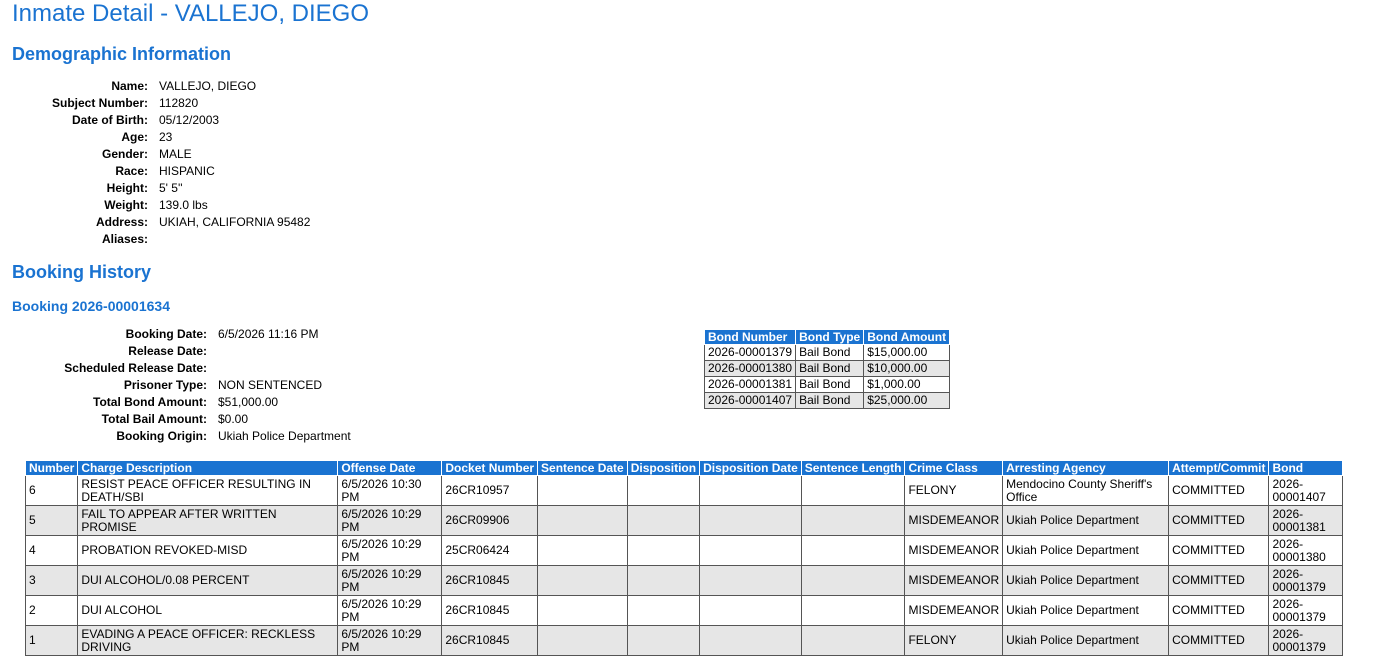 This screenshot has height=669, width=1394. Describe the element at coordinates (208, 610) in the screenshot. I see `charge-cell: DUI ALCOHOL` at that location.